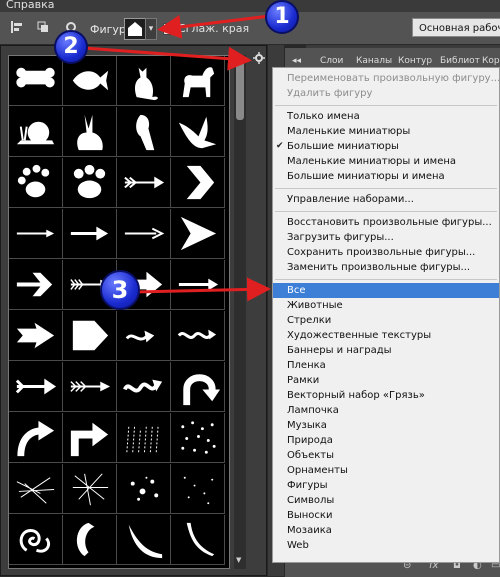 The width and height of the screenshot is (500, 577). What do you see at coordinates (71, 47) in the screenshot?
I see `annotation-badge-2: 2` at bounding box center [71, 47].